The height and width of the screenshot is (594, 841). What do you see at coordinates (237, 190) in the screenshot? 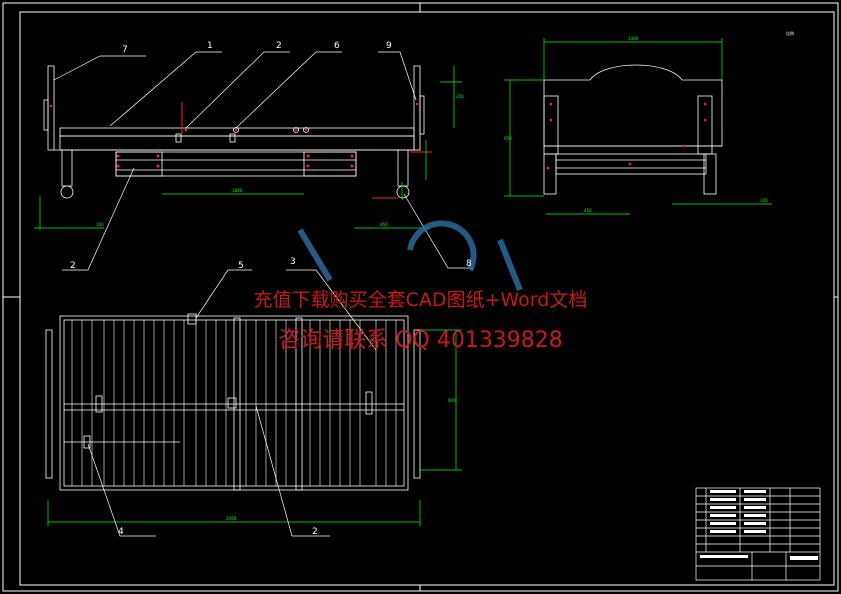
I see `svg-text: 1800` at bounding box center [237, 190].